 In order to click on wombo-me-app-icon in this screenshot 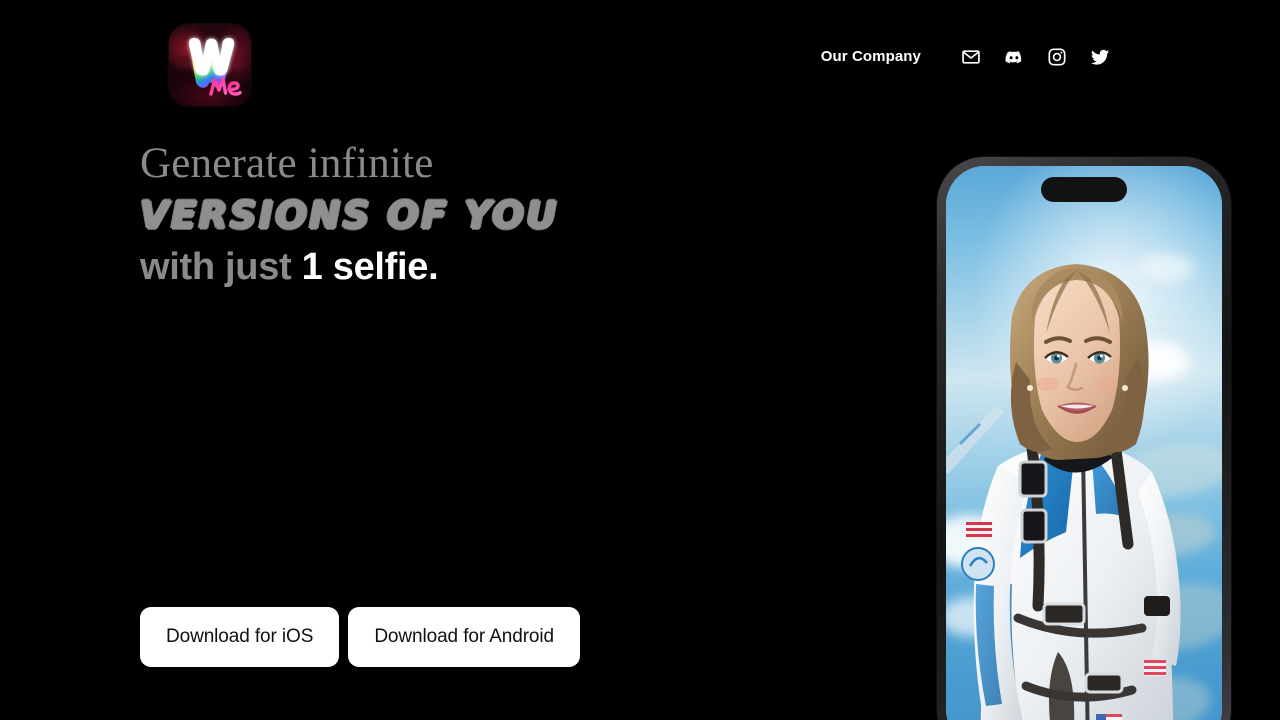, I will do `click(210, 65)`.